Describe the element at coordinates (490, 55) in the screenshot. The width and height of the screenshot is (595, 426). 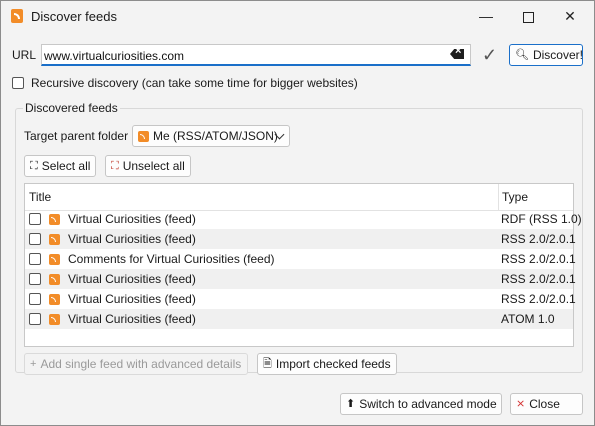
I see `checkmark-icon: ✓` at that location.